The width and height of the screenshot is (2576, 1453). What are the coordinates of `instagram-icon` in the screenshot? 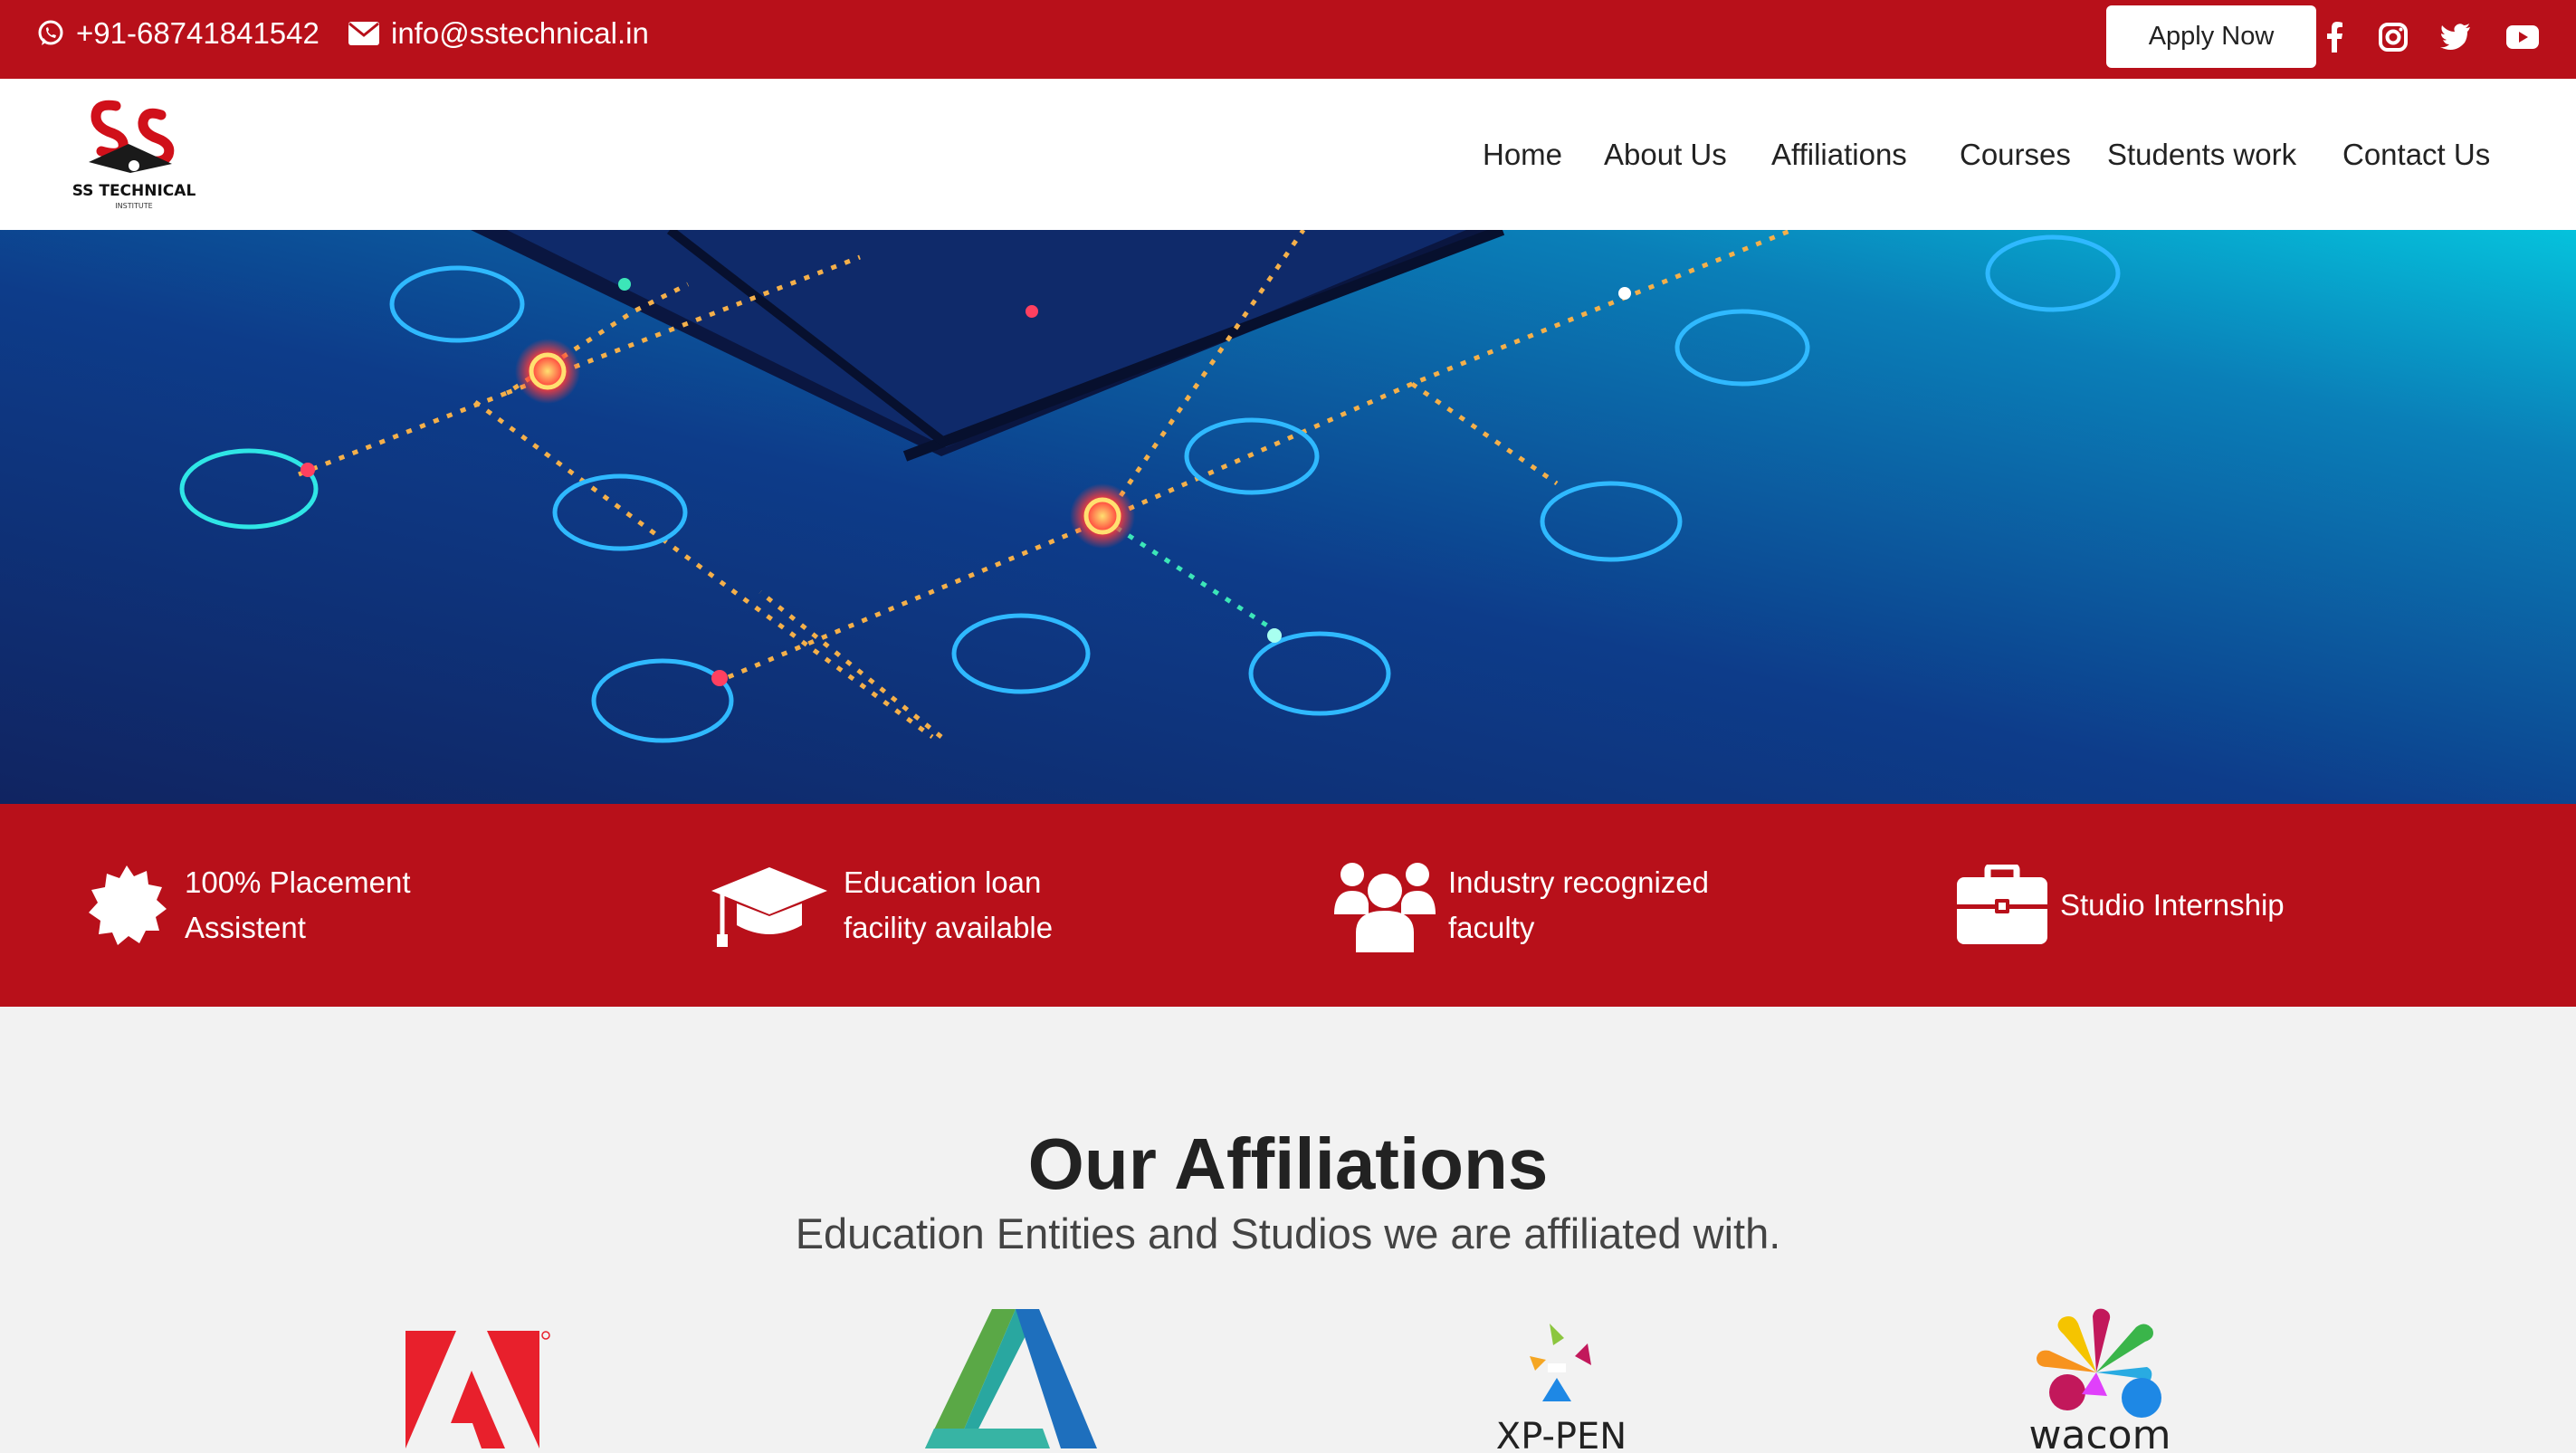 It's located at (2393, 37).